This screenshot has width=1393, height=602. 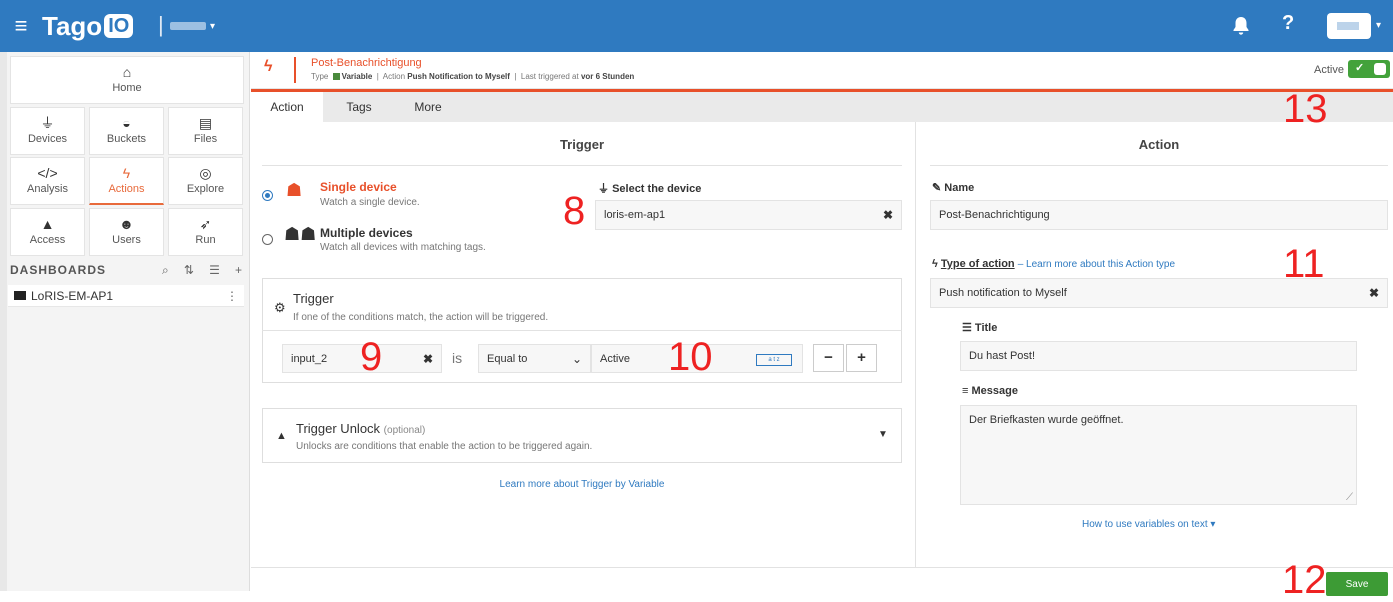 What do you see at coordinates (1148, 524) in the screenshot?
I see `variables-help-link: How to use variables on text ▾` at bounding box center [1148, 524].